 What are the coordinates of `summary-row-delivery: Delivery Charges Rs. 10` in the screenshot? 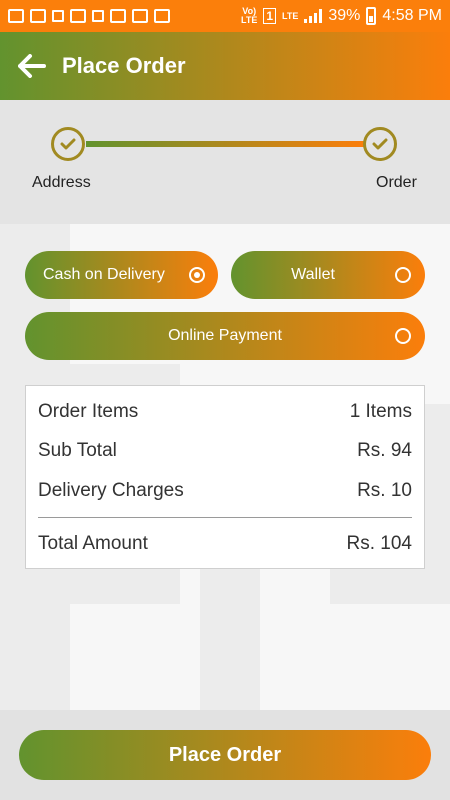 It's located at (225, 491).